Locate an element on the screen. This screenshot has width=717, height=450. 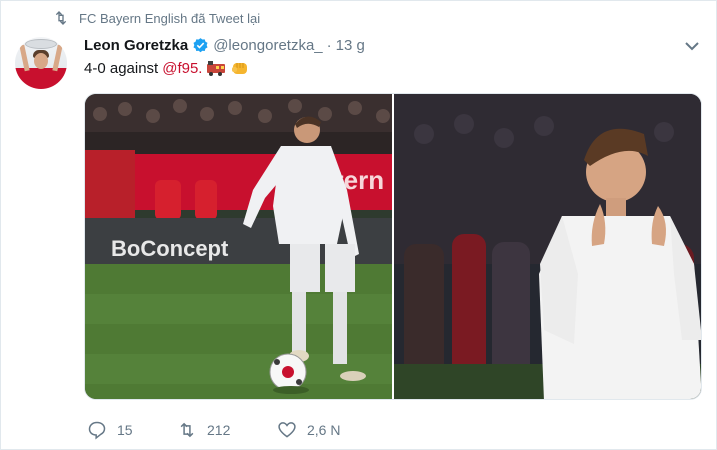
reply-count: 15 is located at coordinates (125, 430).